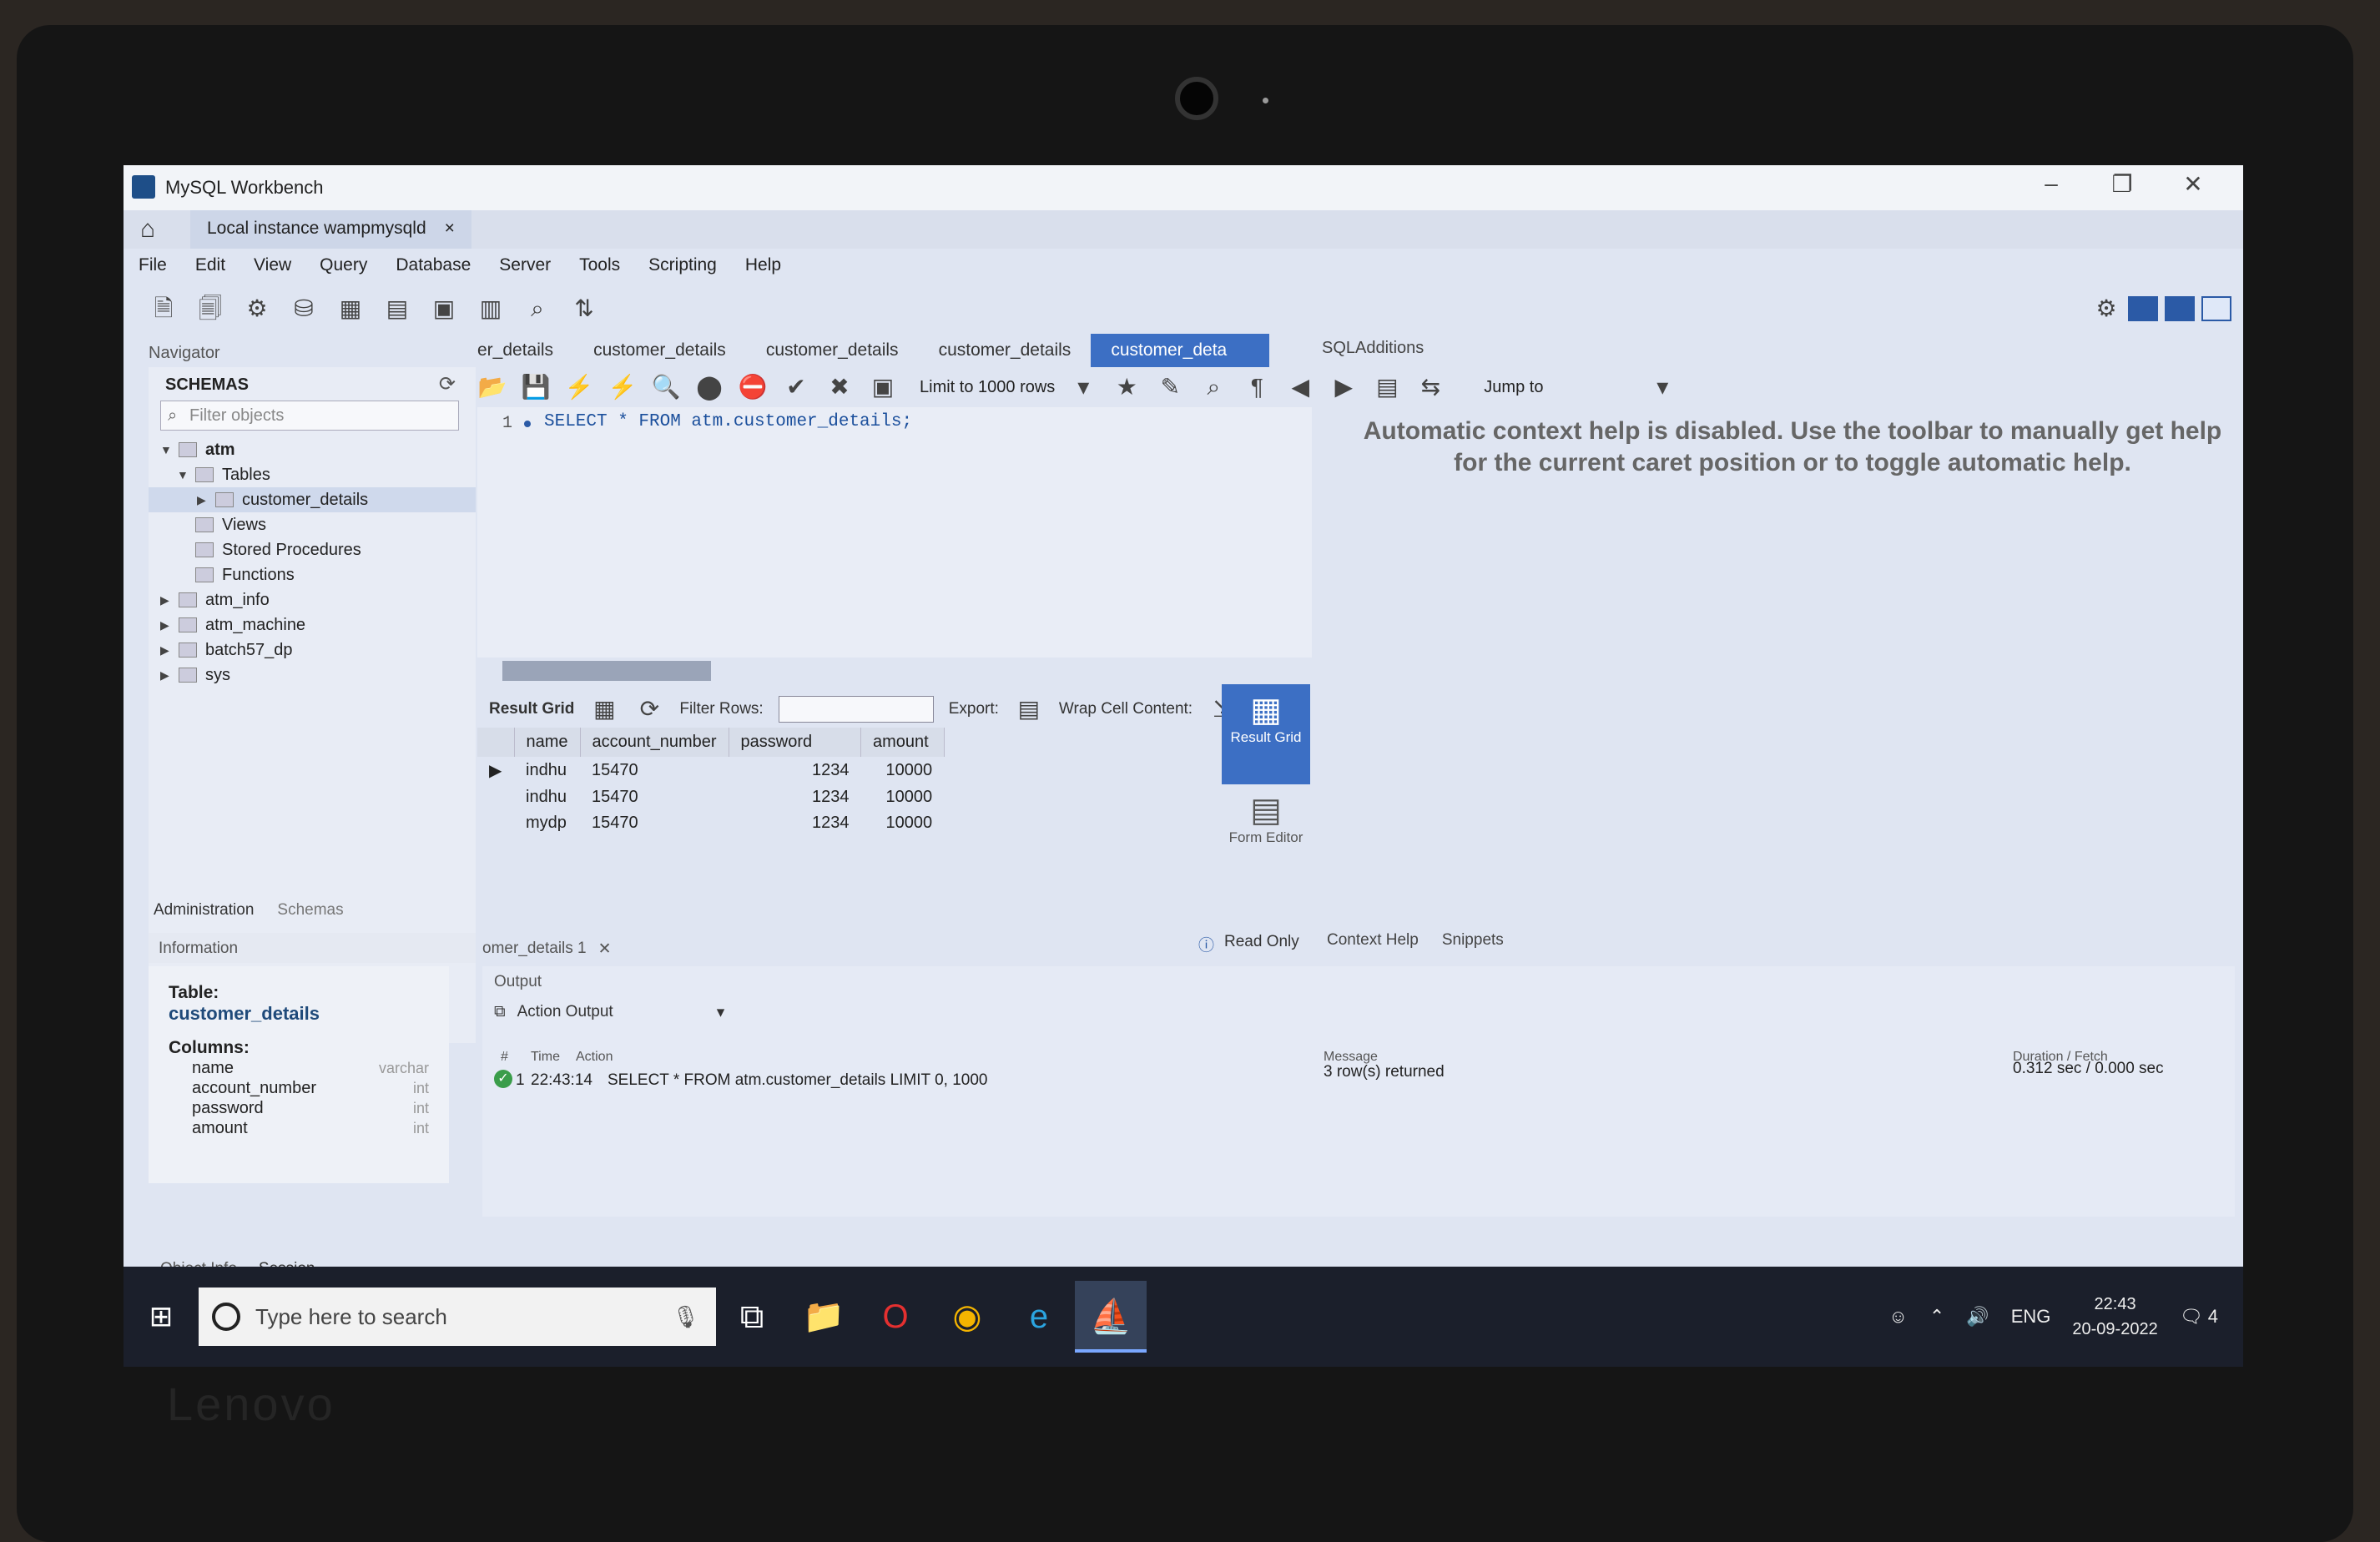  I want to click on save-icon: 💾, so click(536, 387).